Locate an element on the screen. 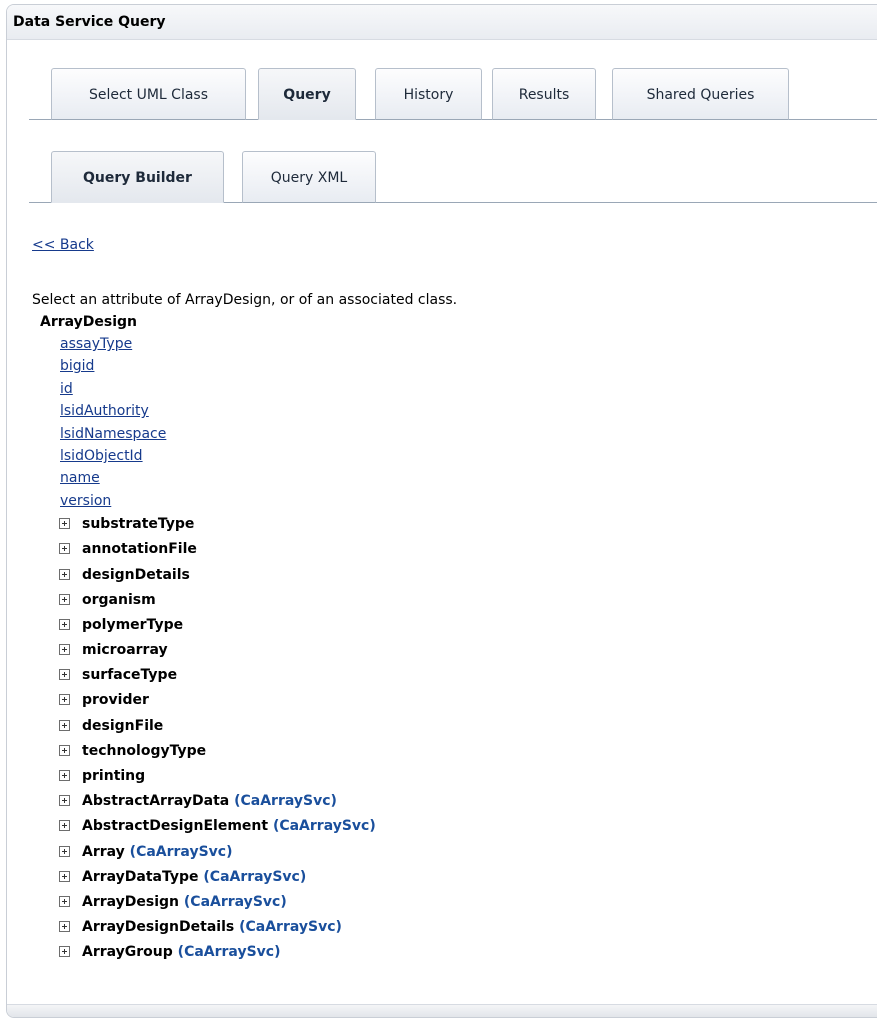 The image size is (877, 1022). tab-query: Query is located at coordinates (307, 94).